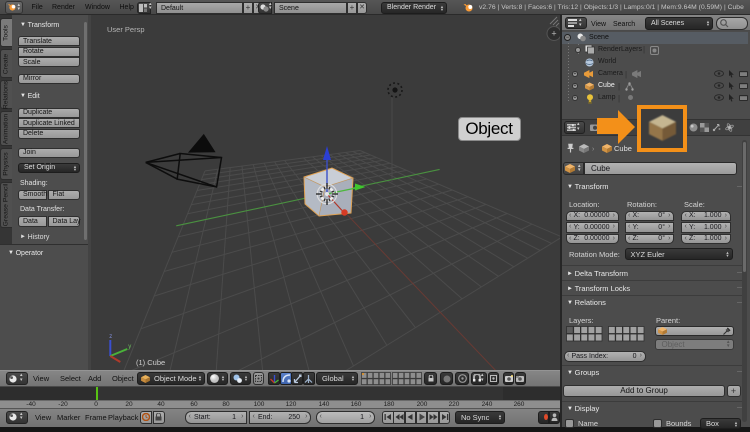 This screenshot has height=432, width=750. I want to click on svg-text: User Persp, so click(126, 29).